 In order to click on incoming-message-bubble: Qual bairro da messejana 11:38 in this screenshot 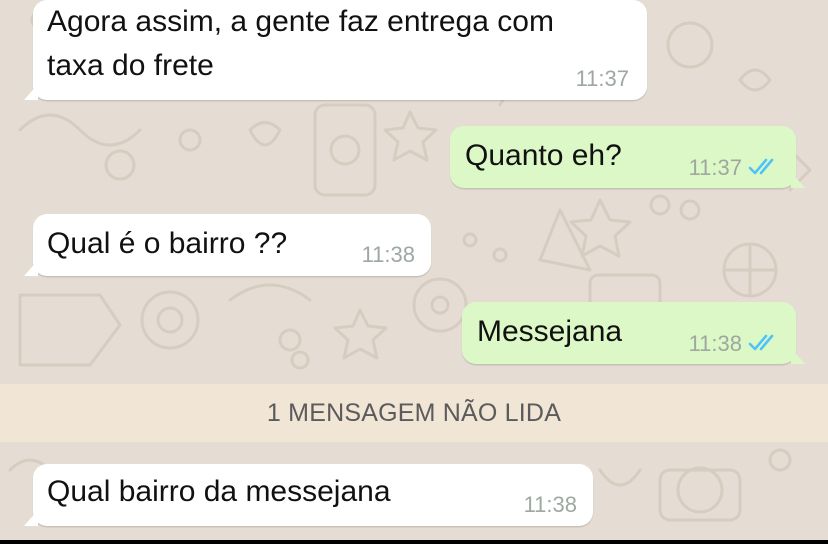, I will do `click(308, 495)`.